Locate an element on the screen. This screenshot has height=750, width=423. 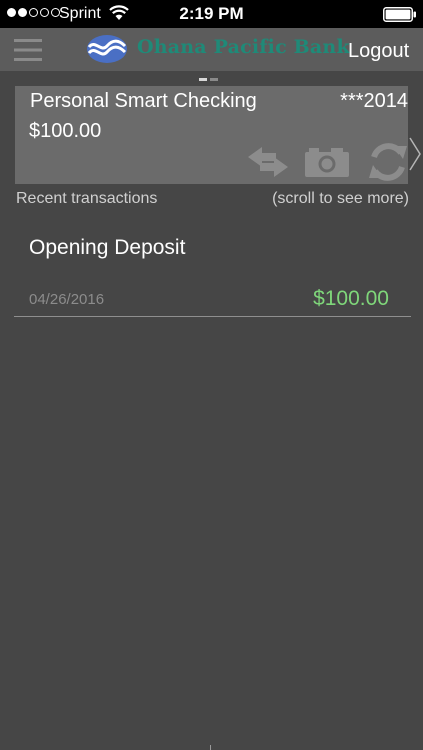
account-card: Personal Smart Checking ***2014 $100.00 is located at coordinates (211, 135).